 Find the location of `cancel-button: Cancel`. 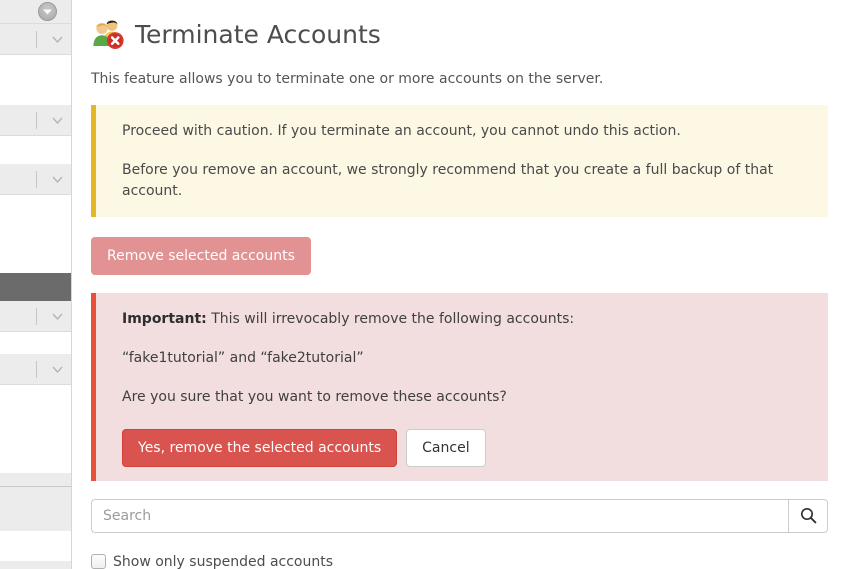

cancel-button: Cancel is located at coordinates (446, 447).